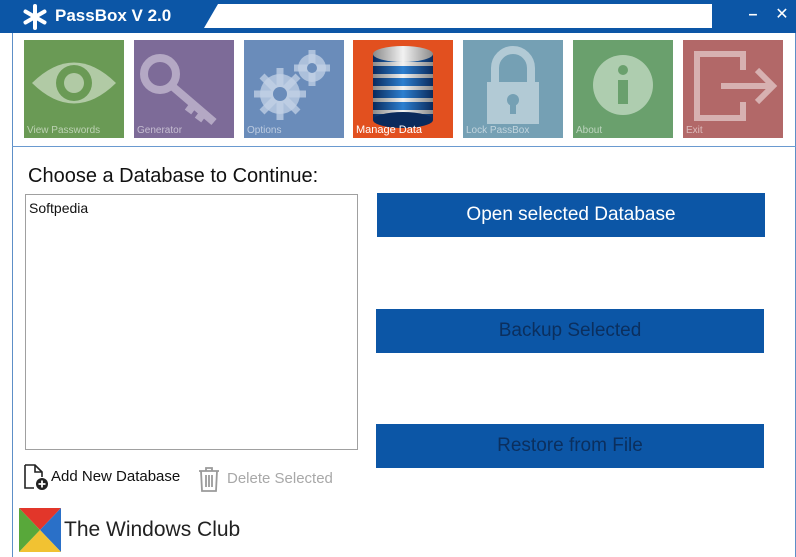 Image resolution: width=796 pixels, height=557 pixels. Describe the element at coordinates (403, 89) in the screenshot. I see `tile-manage-data: Manage Data` at that location.